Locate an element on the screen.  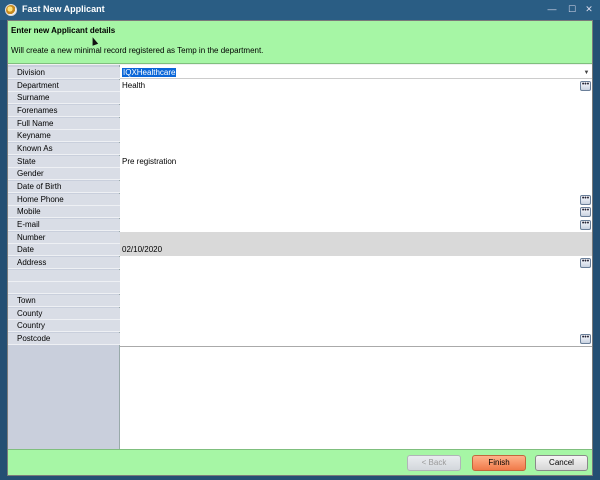
label-full-name: Full Name is located at coordinates (64, 124).